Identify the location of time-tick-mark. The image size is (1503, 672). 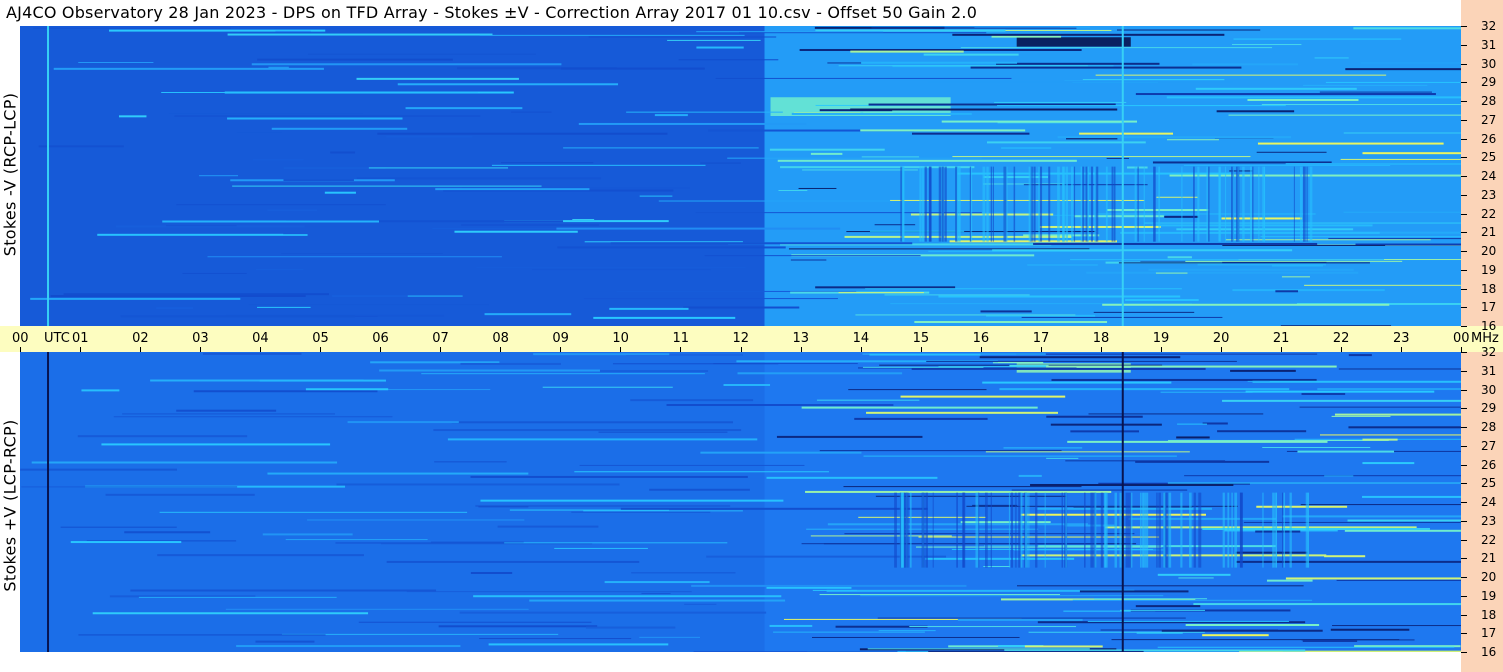
(621, 349).